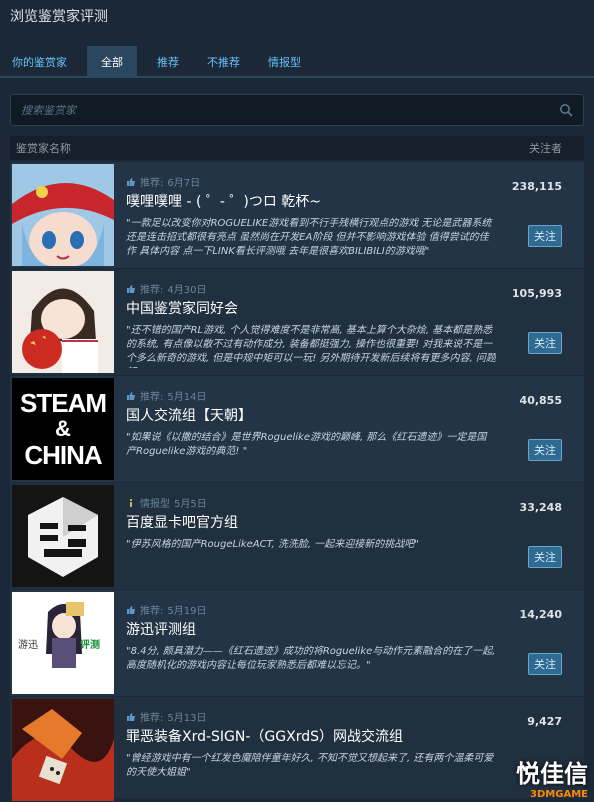  Describe the element at coordinates (39, 61) in the screenshot. I see `tab-your-curators: 你的鉴赏家` at that location.